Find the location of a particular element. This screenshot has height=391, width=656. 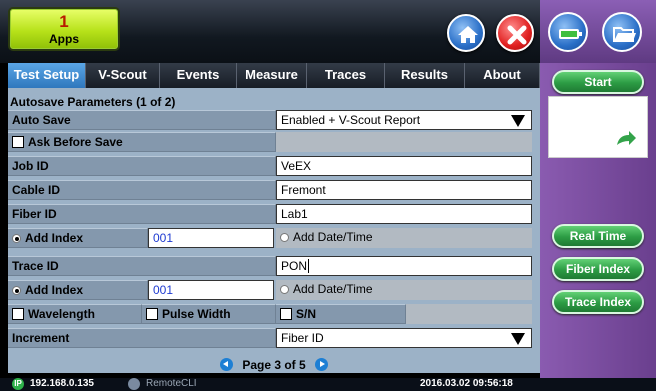

pager: Page 3 of 5 is located at coordinates (274, 366).